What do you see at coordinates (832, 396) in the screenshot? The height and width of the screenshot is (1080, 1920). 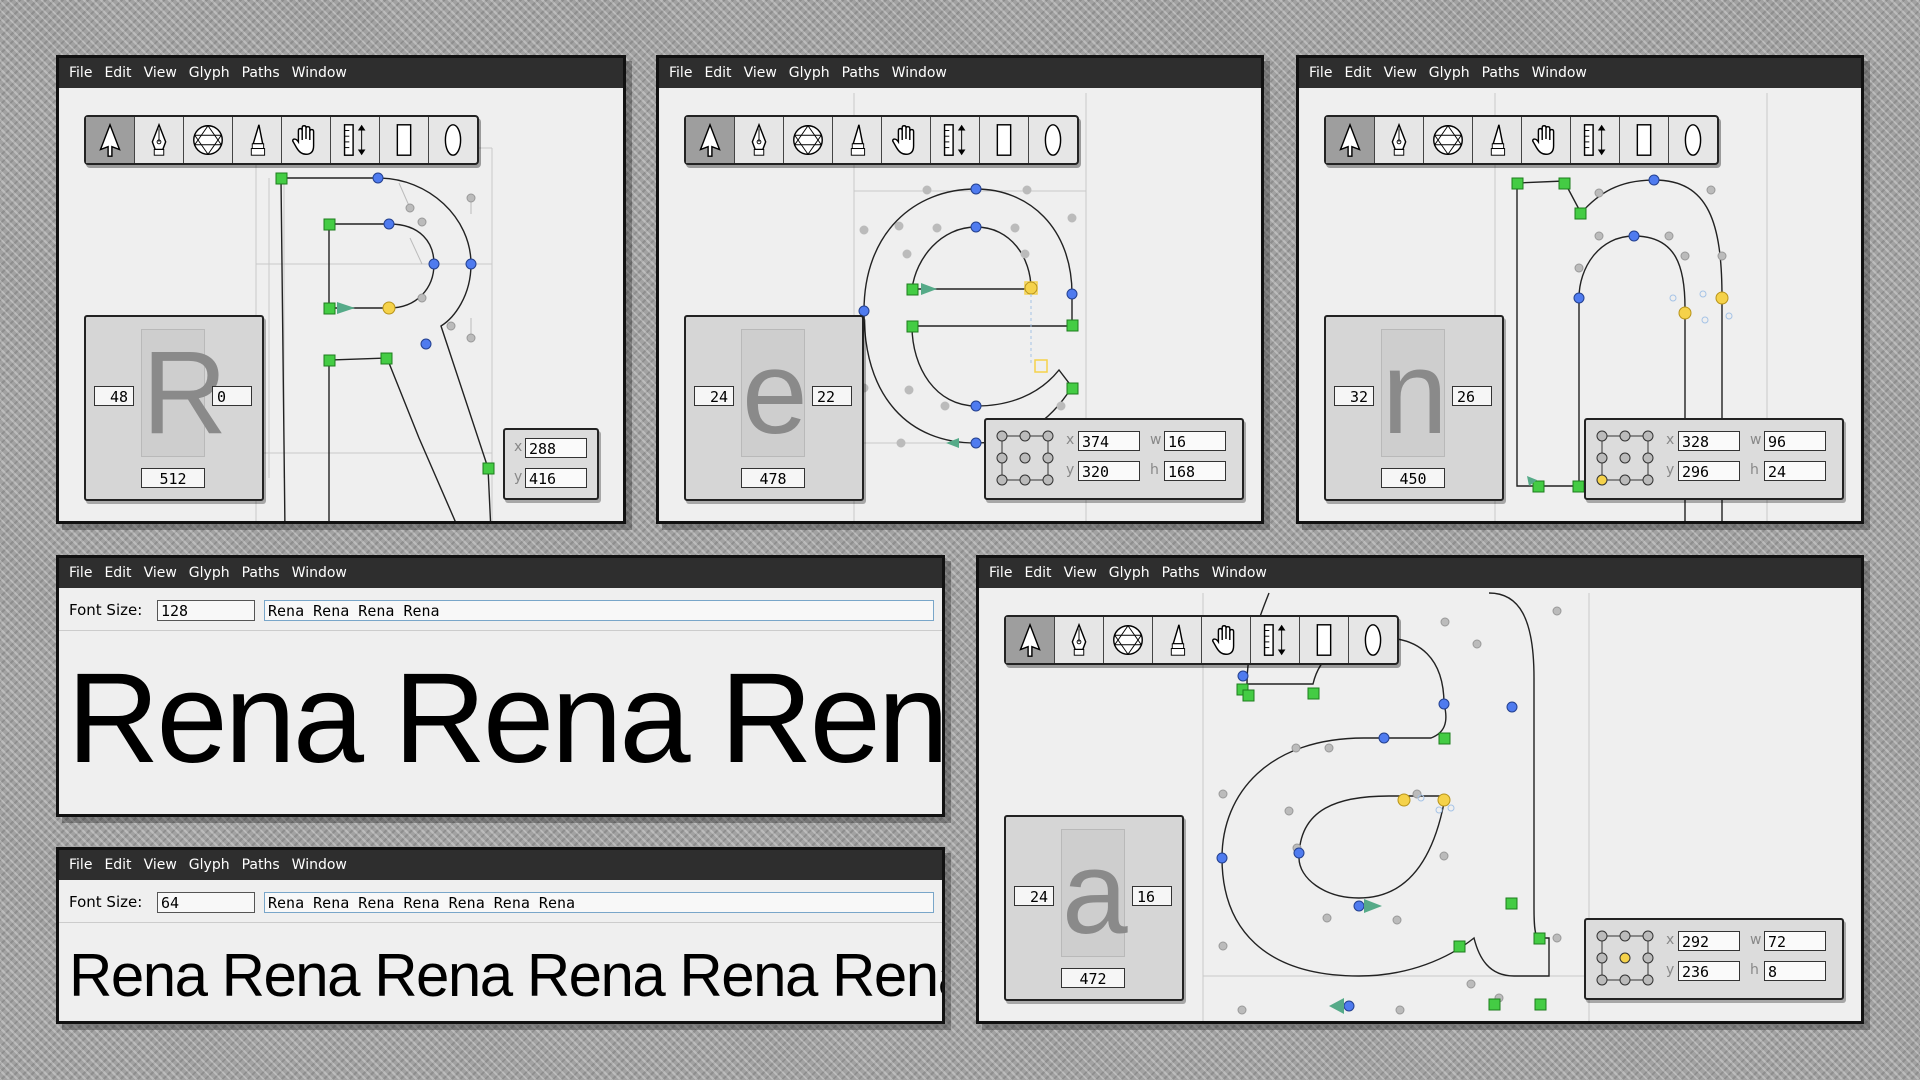 I see `right-bearing-field: 22` at bounding box center [832, 396].